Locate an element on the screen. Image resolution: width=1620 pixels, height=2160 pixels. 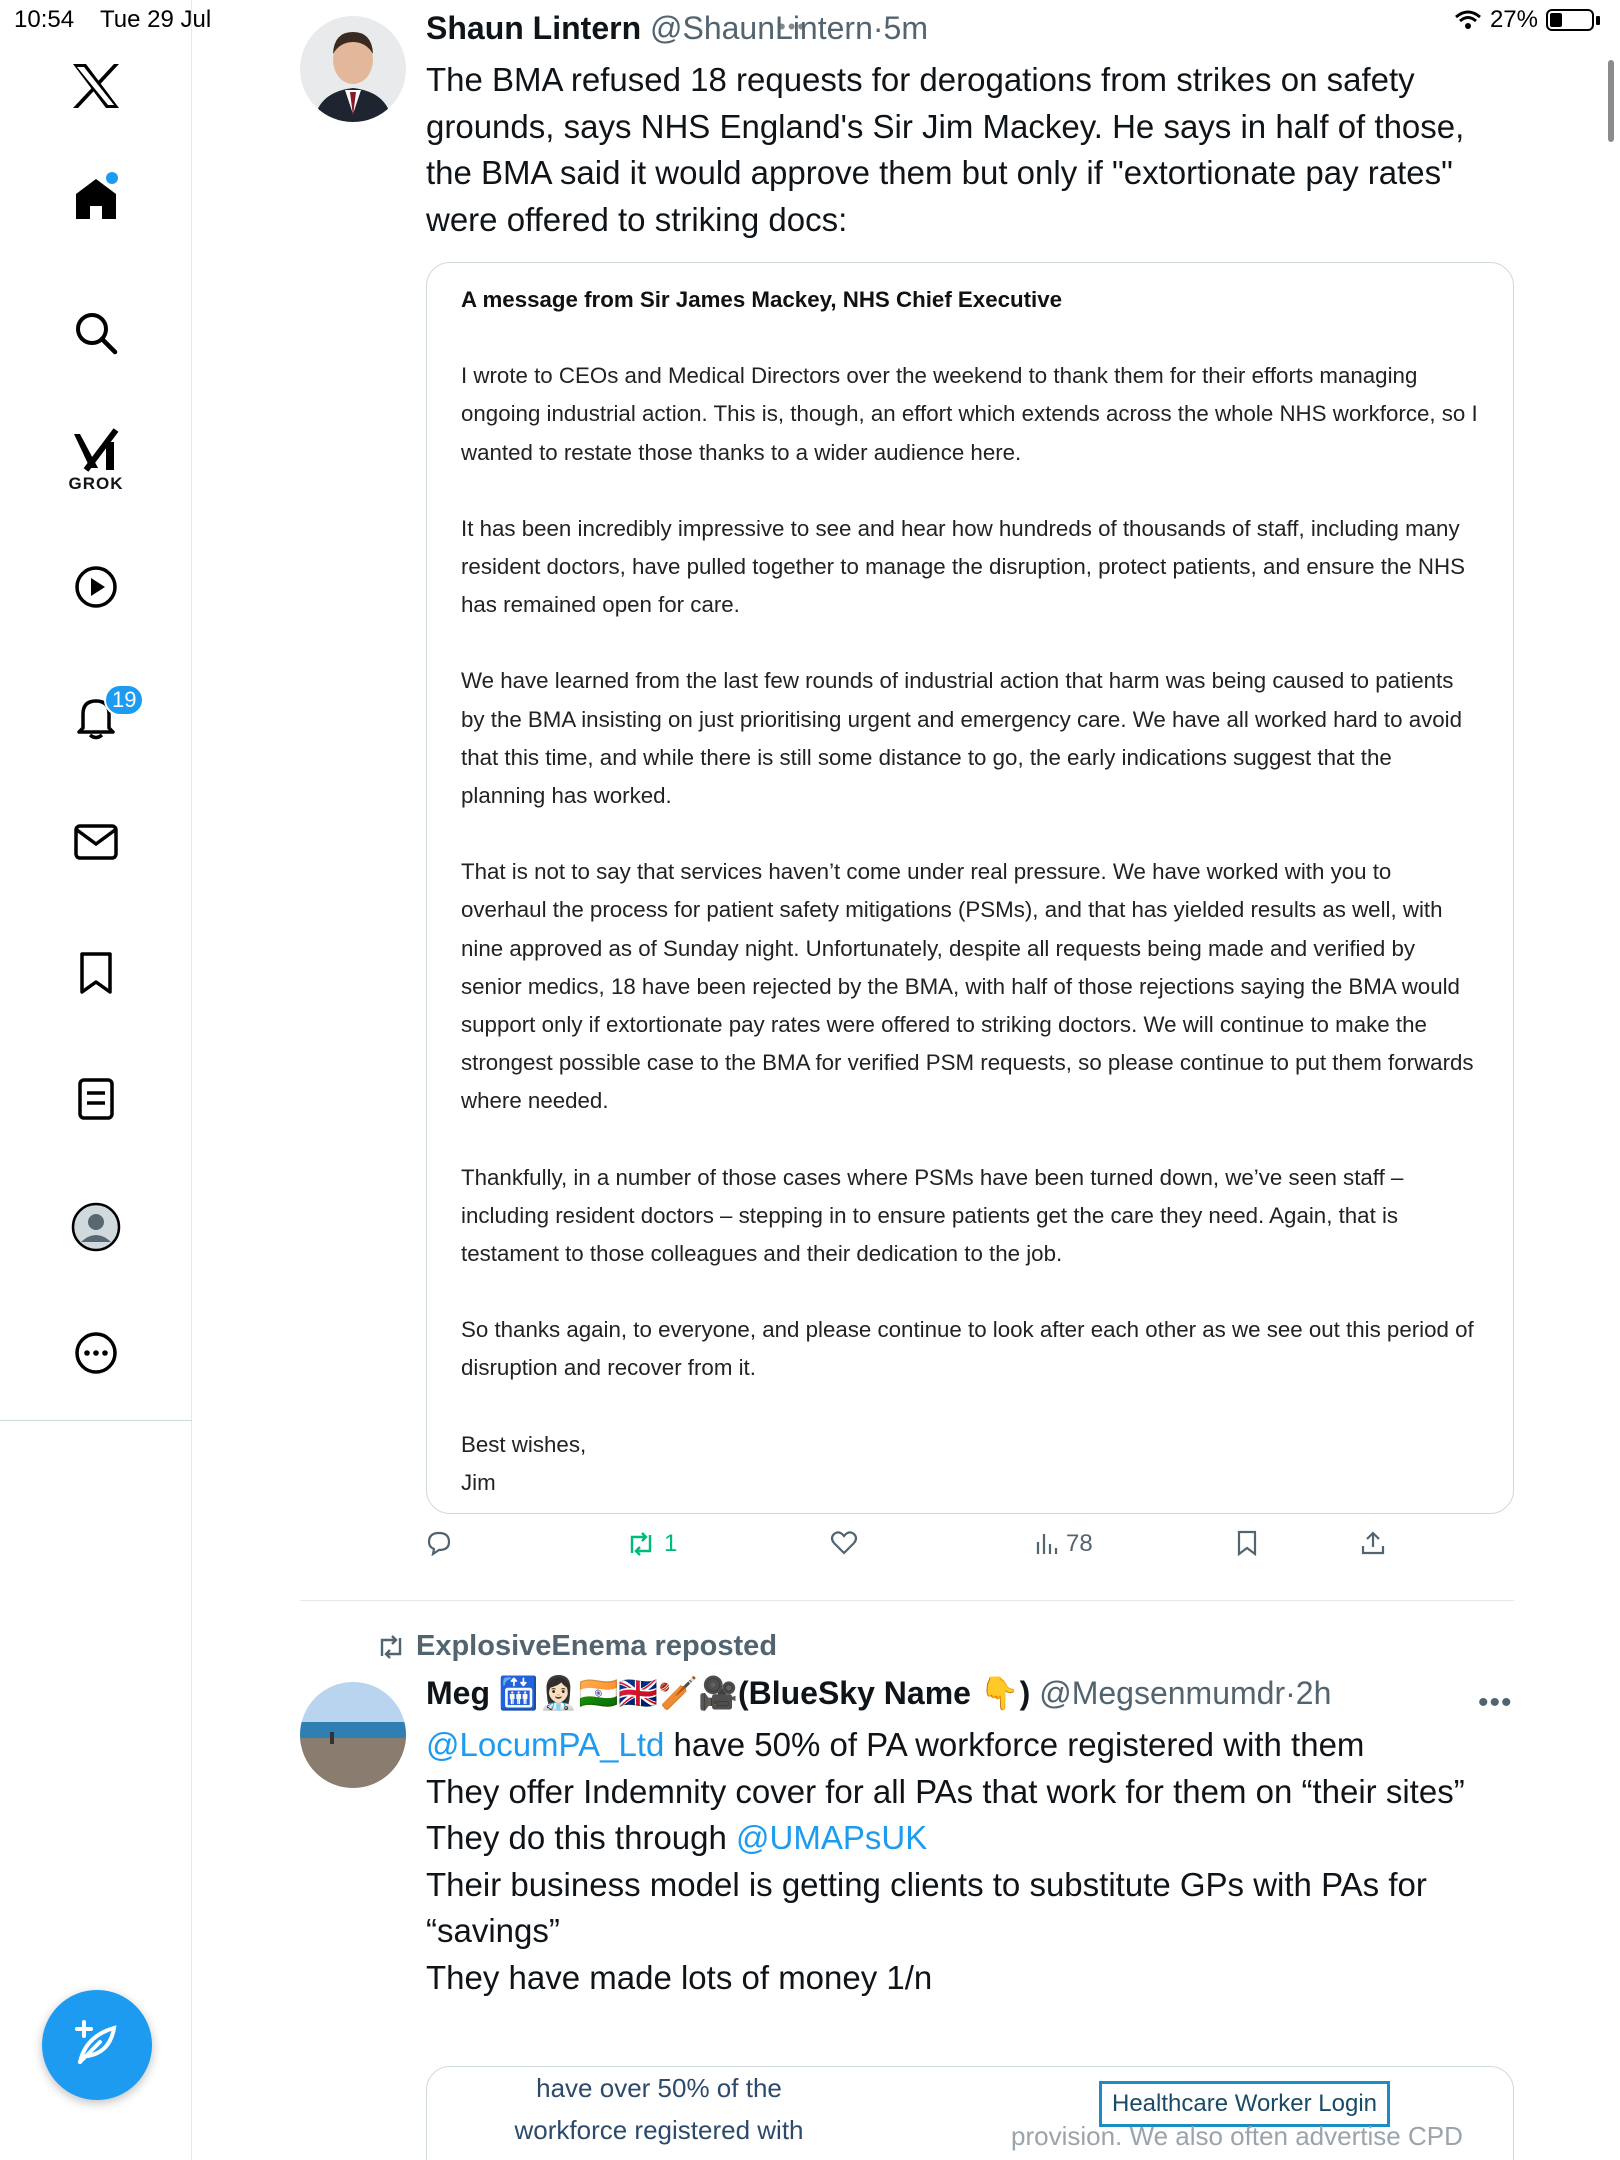
like-button is located at coordinates (844, 1543).